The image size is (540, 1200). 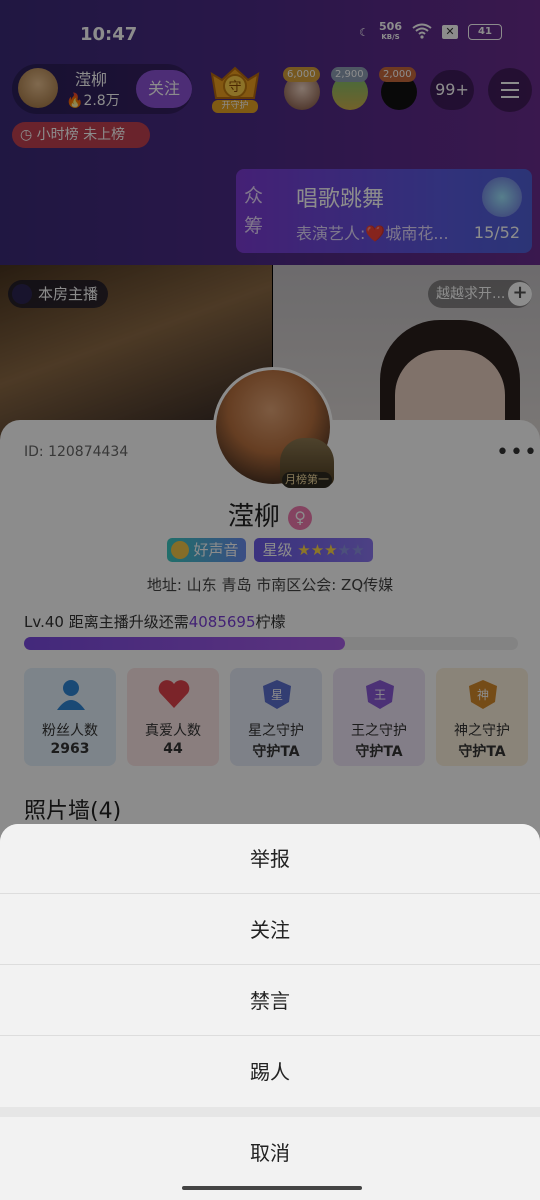 What do you see at coordinates (270, 1072) in the screenshot?
I see `kick-button: 踢人` at bounding box center [270, 1072].